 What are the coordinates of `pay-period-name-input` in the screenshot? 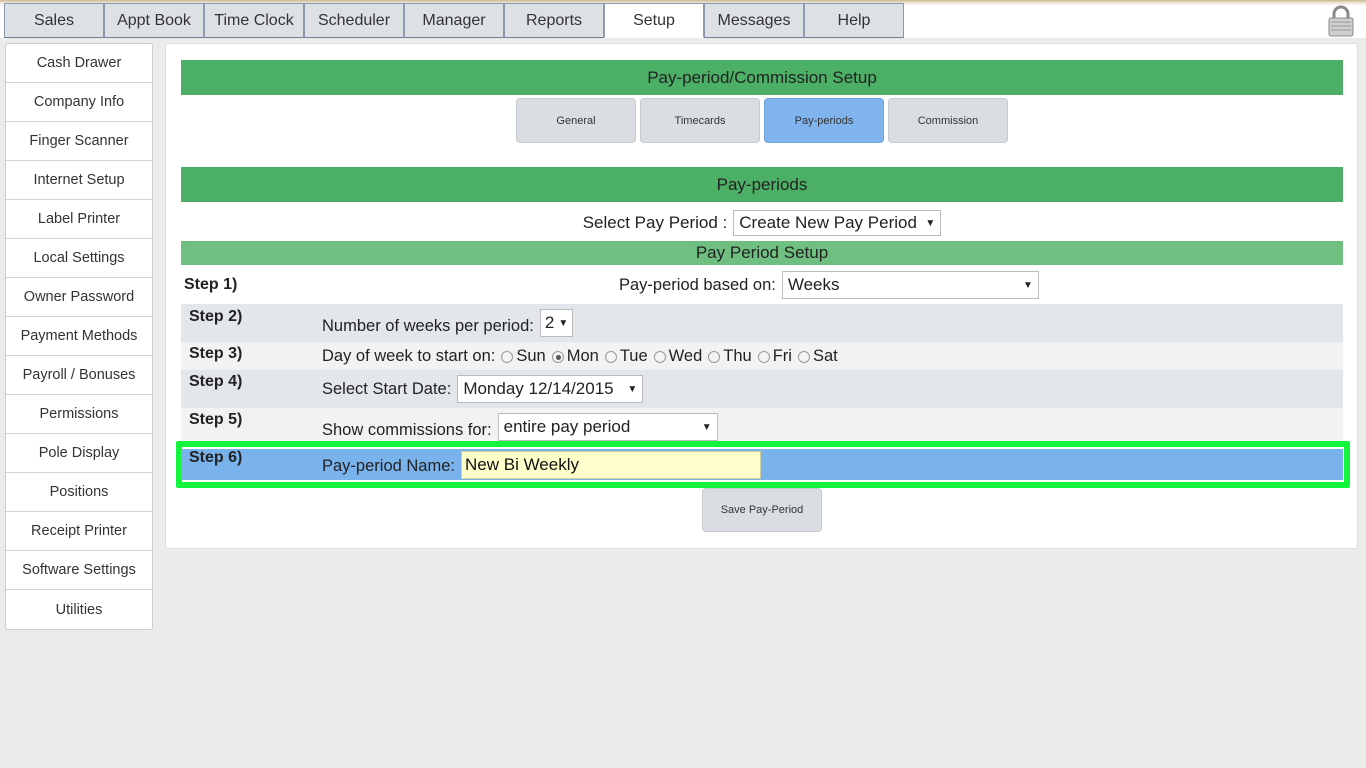 It's located at (611, 465).